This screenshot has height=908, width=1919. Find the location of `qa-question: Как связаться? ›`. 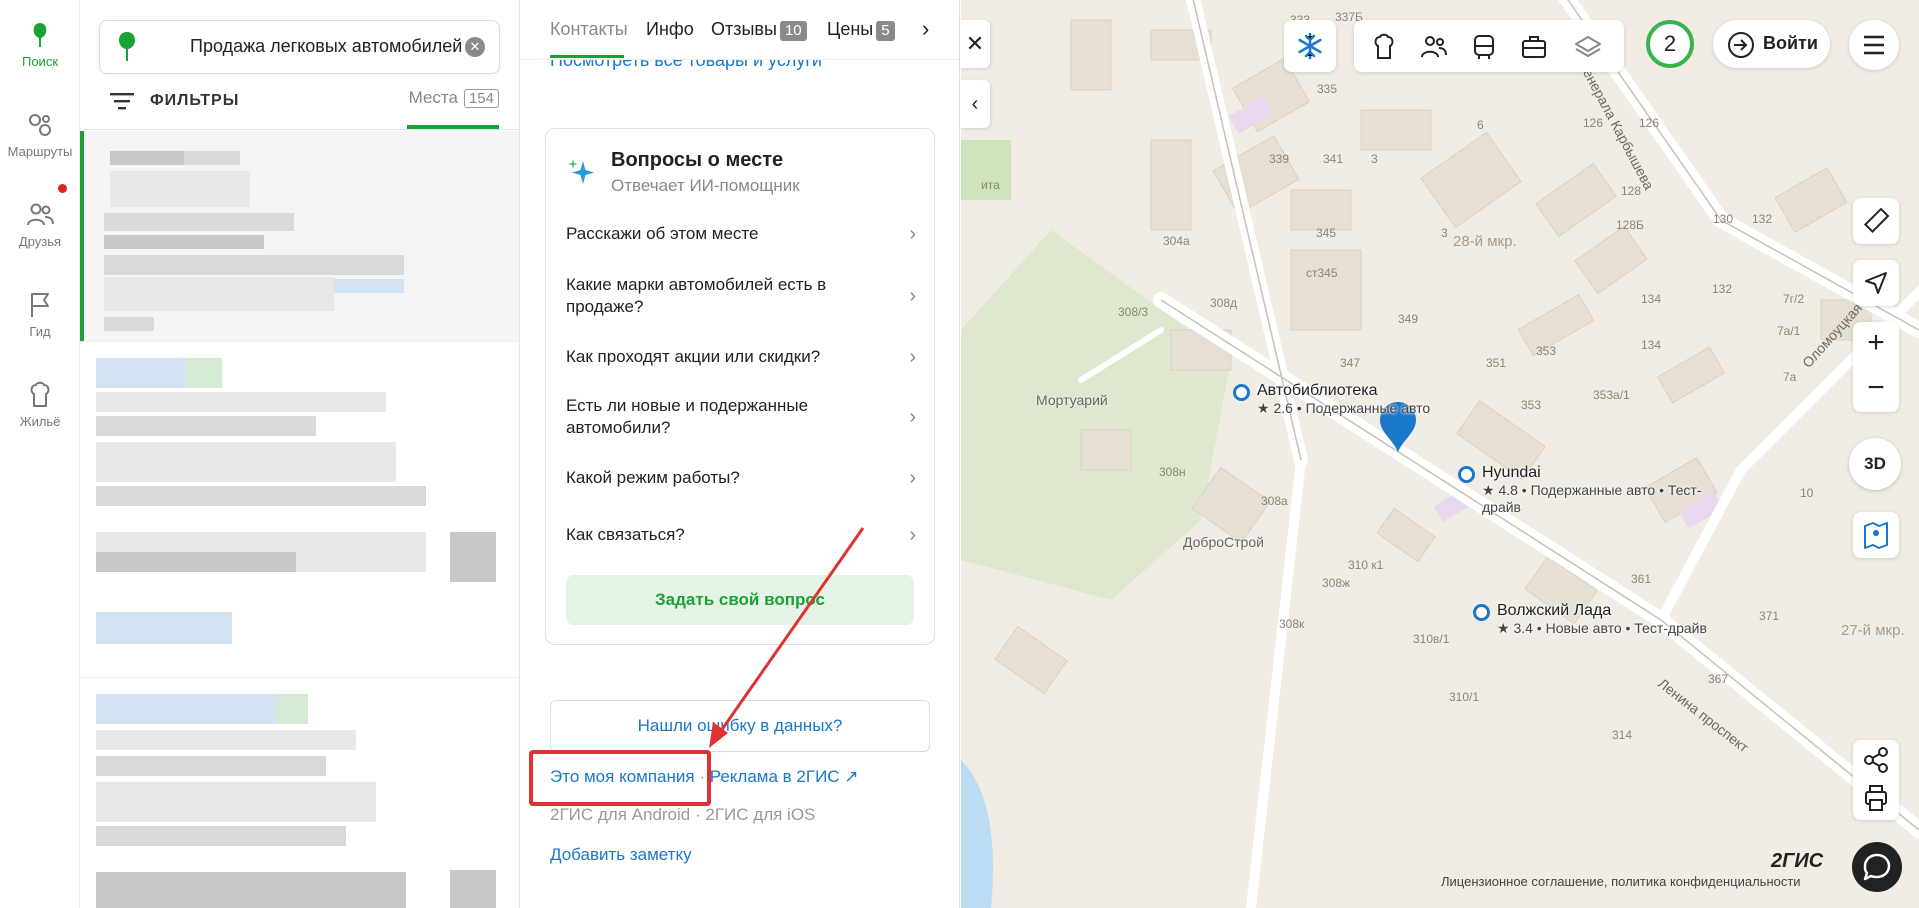

qa-question: Как связаться? › is located at coordinates (741, 535).